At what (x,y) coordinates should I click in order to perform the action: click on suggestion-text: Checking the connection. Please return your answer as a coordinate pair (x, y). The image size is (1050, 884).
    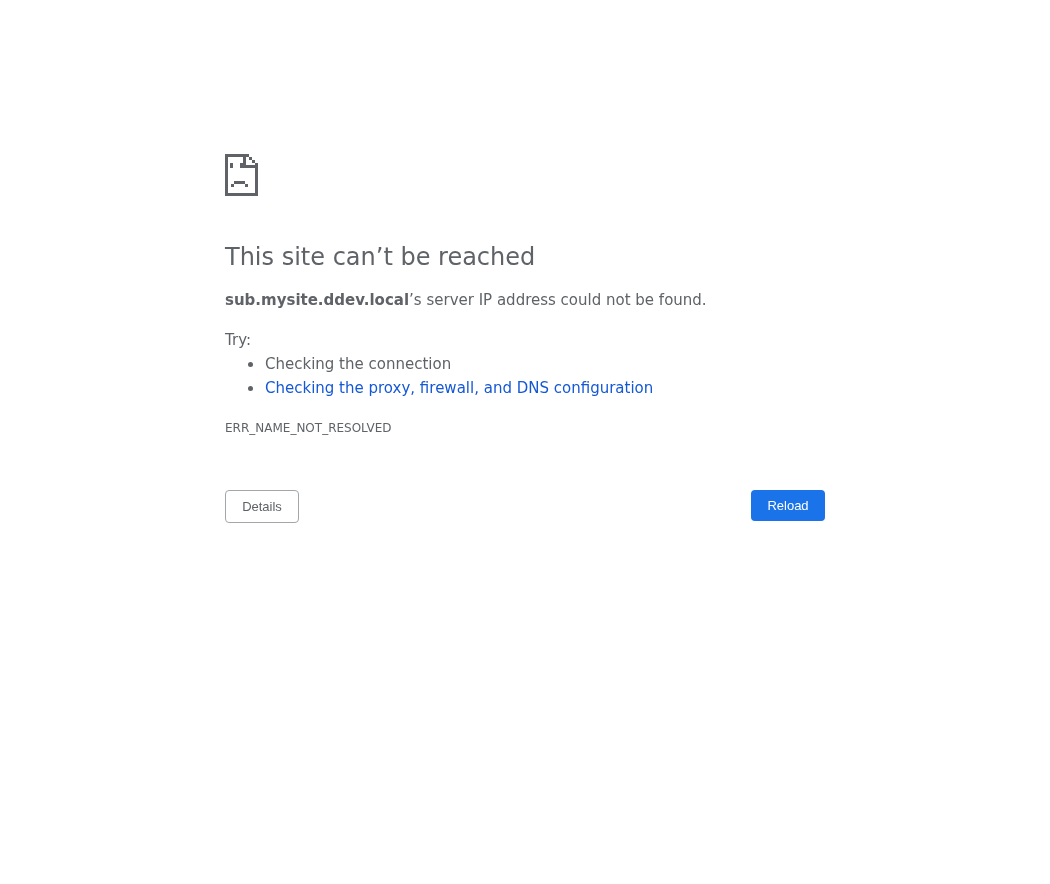
    Looking at the image, I should click on (358, 364).